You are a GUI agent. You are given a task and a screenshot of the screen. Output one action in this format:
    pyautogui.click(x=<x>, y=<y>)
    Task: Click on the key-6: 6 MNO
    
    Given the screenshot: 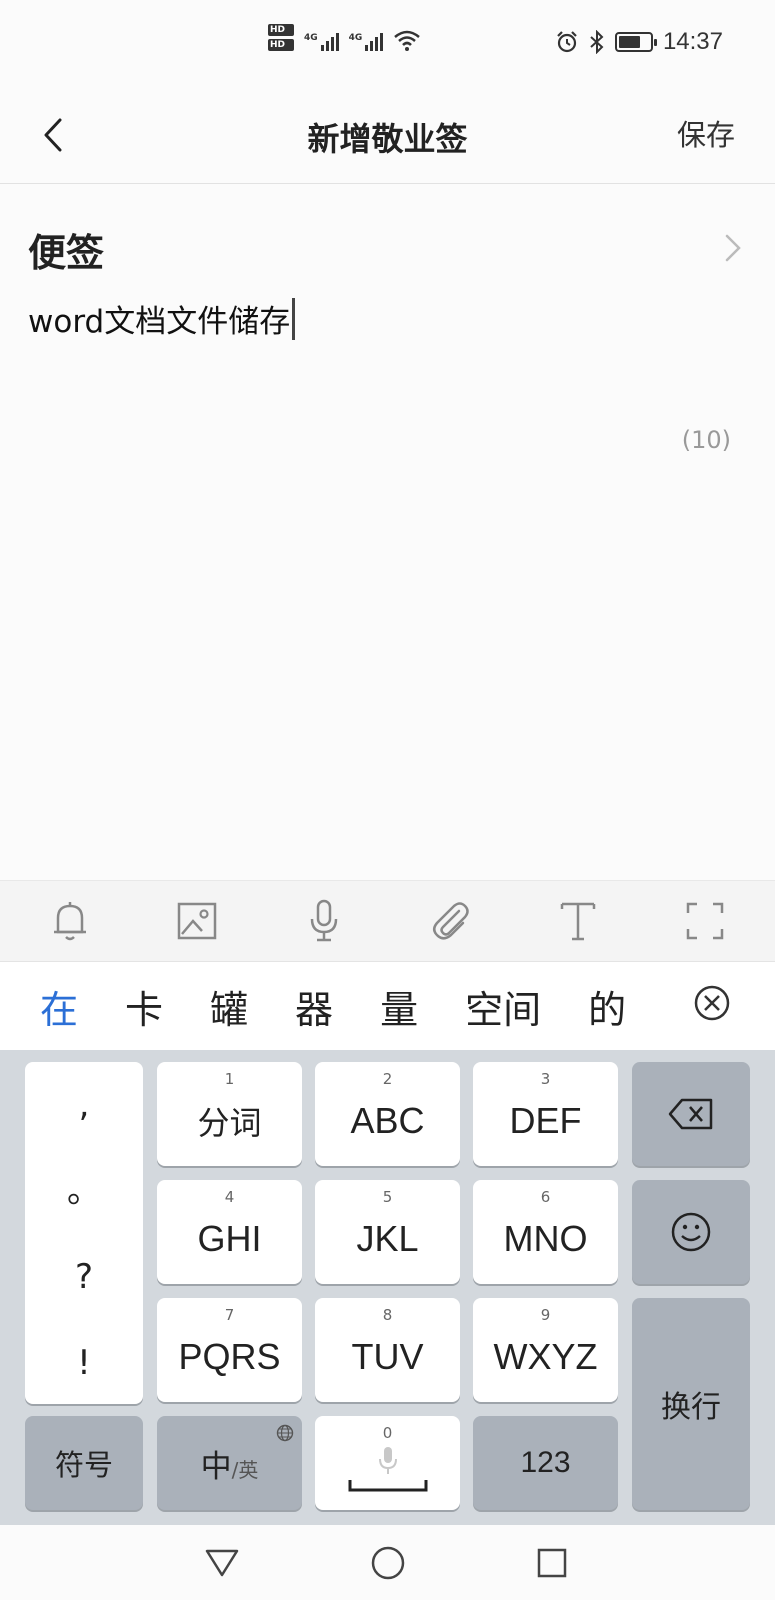 What is the action you would take?
    pyautogui.click(x=545, y=1232)
    